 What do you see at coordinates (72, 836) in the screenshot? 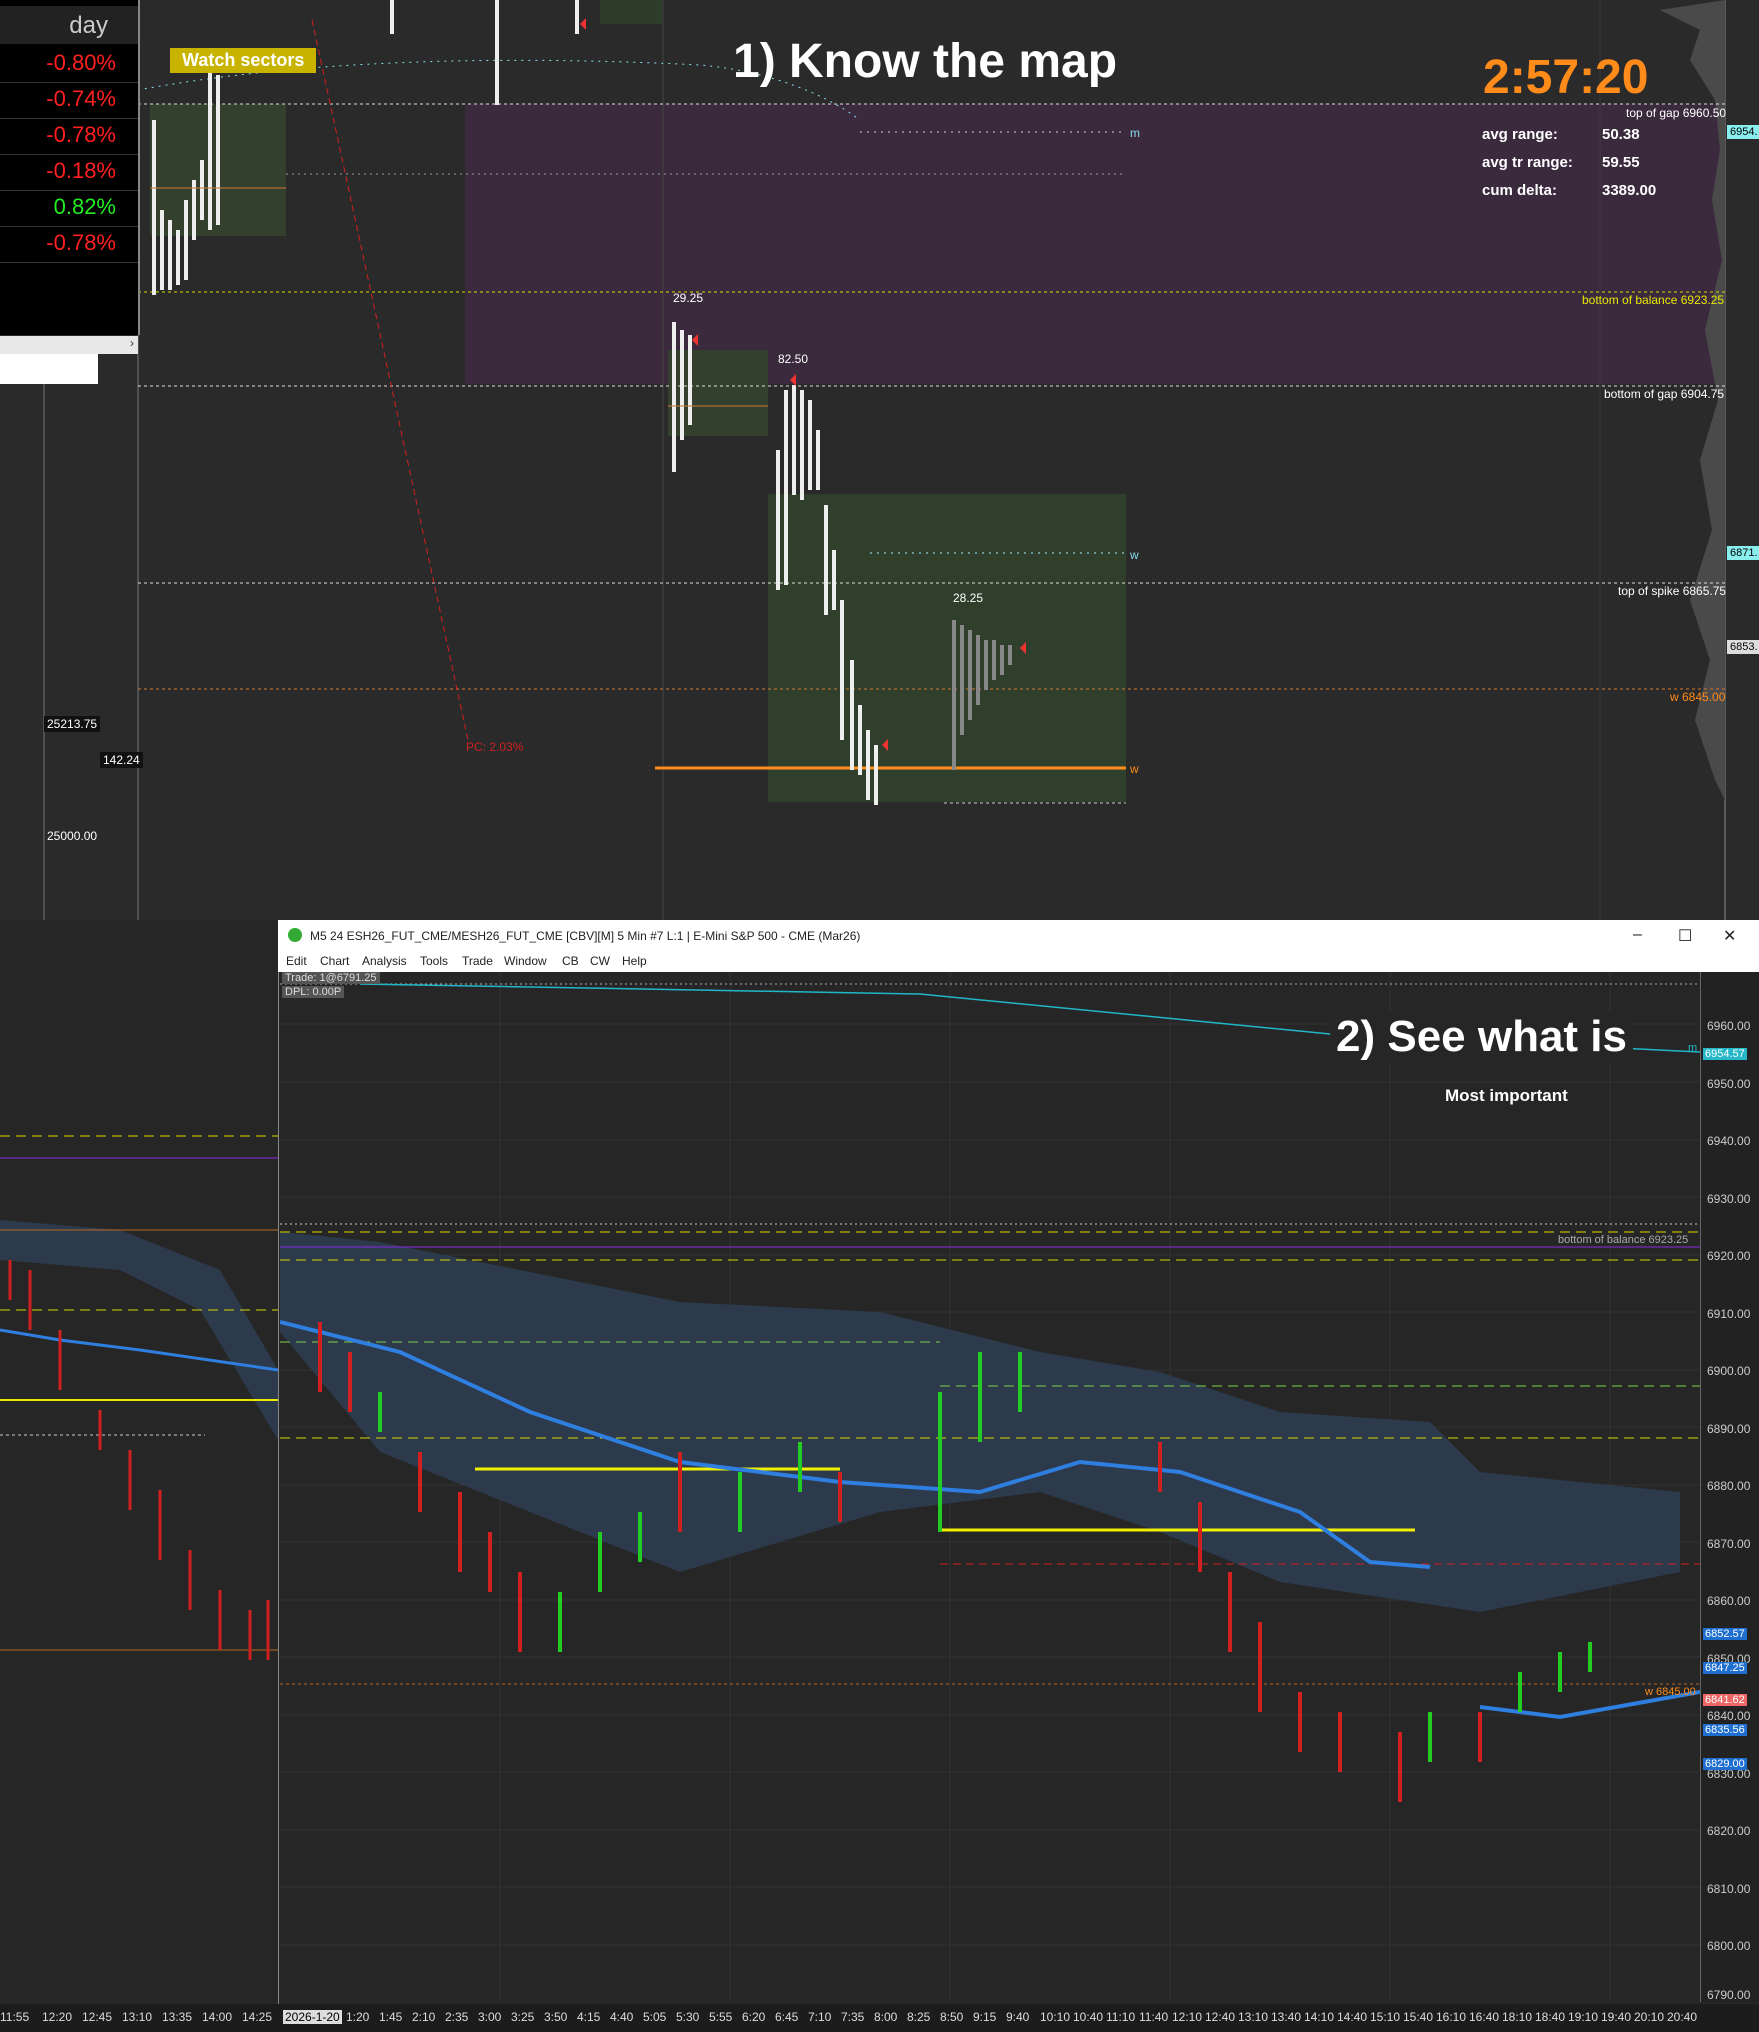
I see `left-price-label: 25000.00` at bounding box center [72, 836].